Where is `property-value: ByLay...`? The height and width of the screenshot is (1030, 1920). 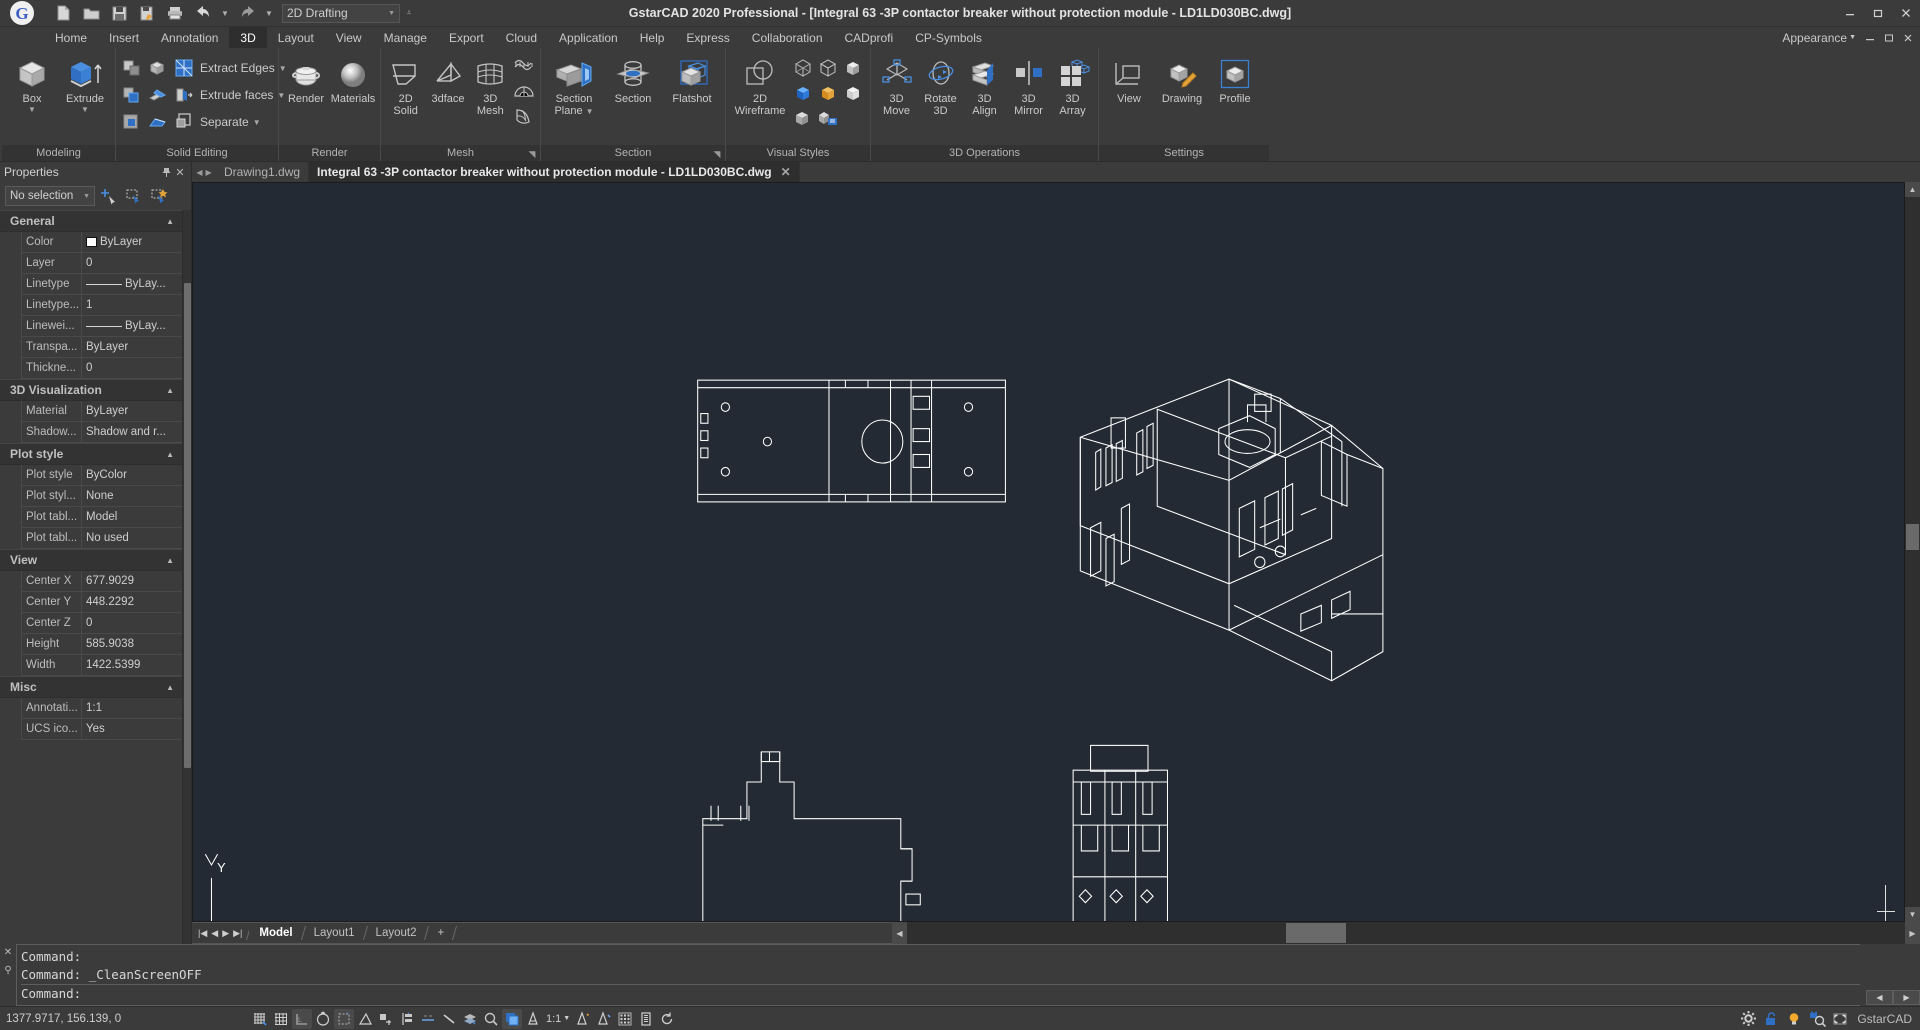
property-value: ByLay... is located at coordinates (132, 284).